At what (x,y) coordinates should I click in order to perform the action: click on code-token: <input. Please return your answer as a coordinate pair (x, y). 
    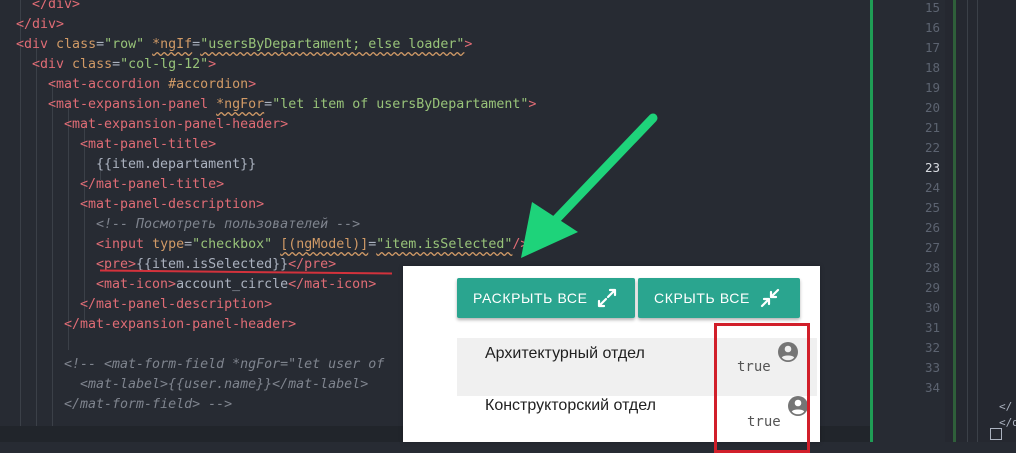
    Looking at the image, I should click on (120, 244).